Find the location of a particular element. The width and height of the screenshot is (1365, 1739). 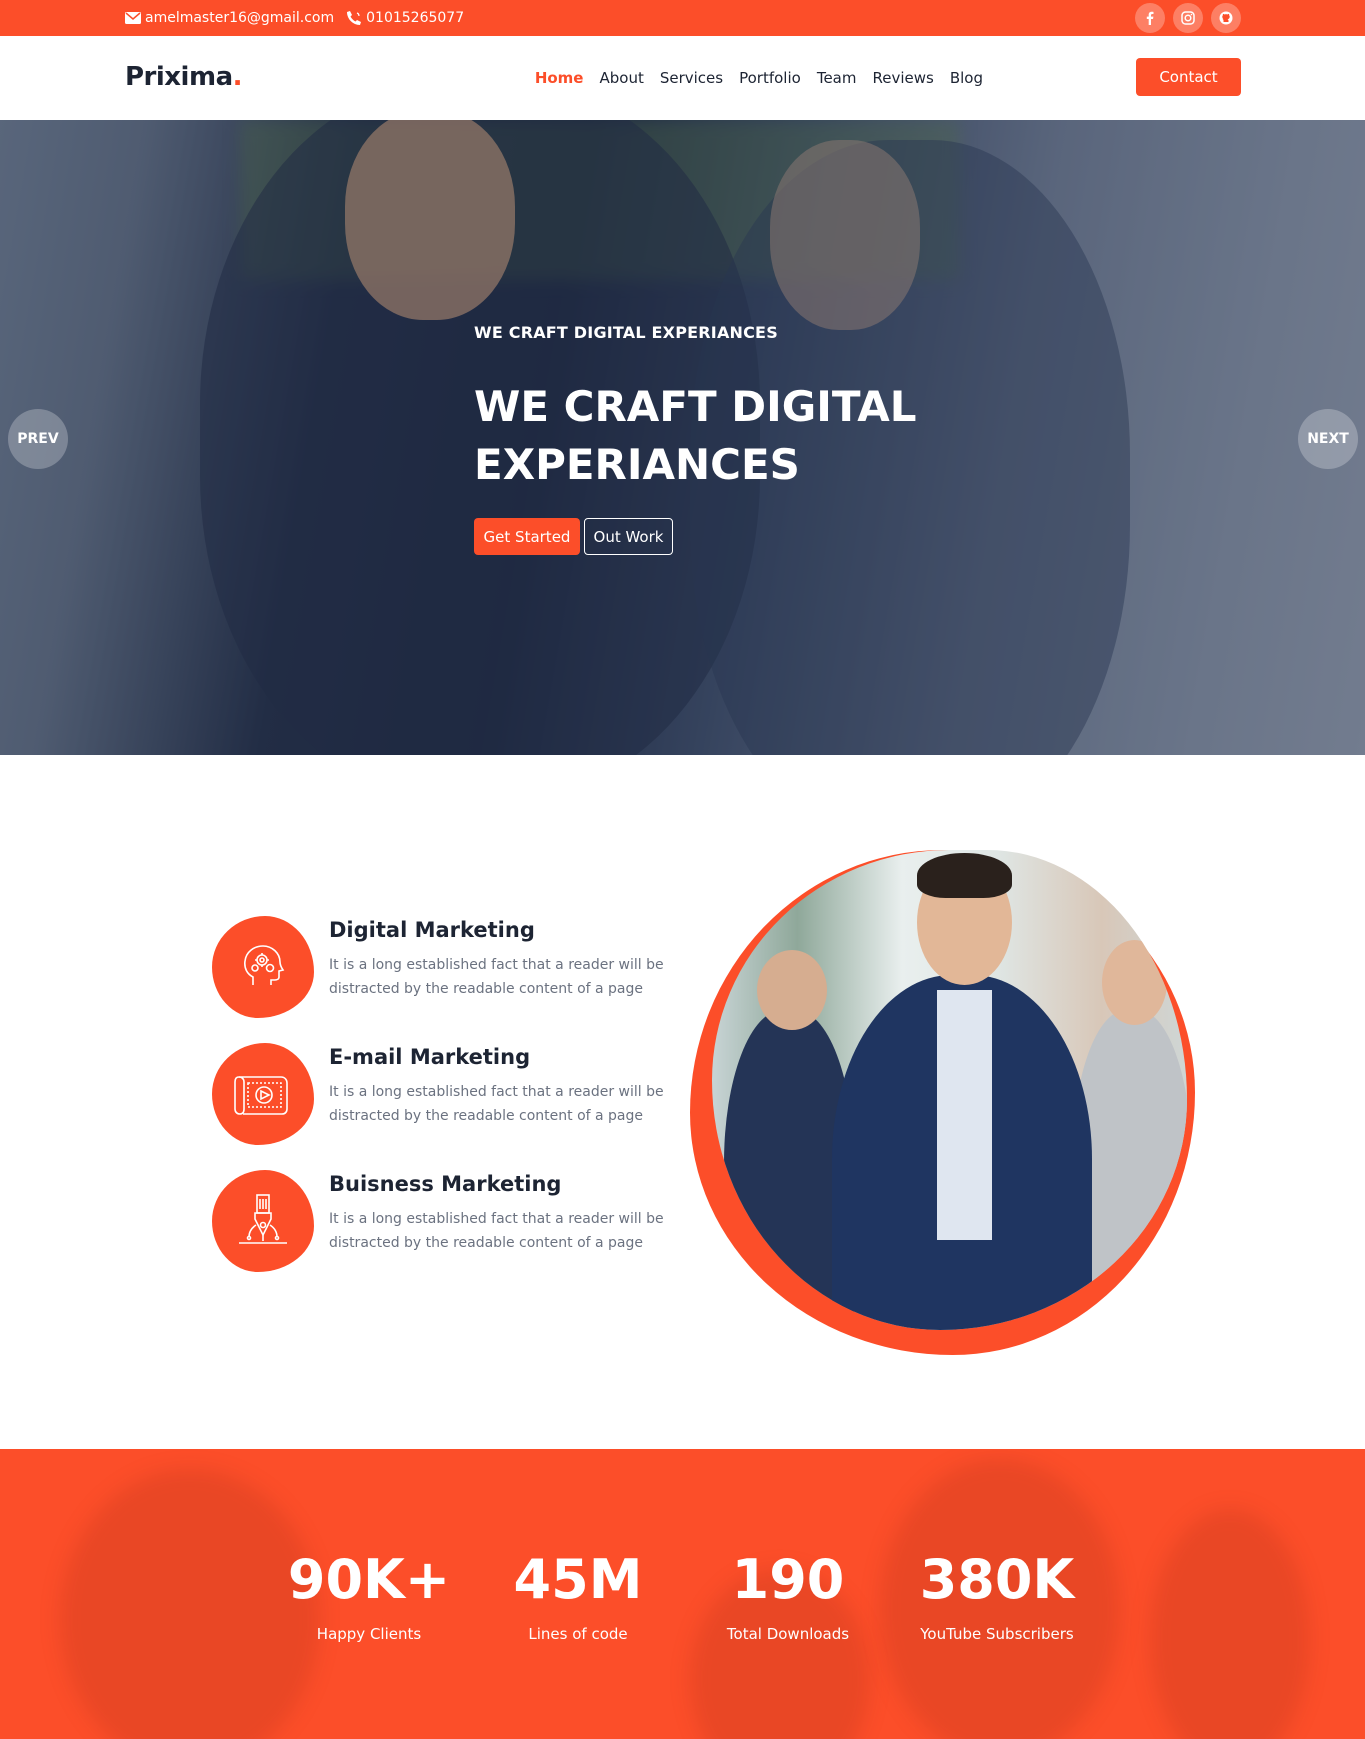

pen-nib-icon is located at coordinates (263, 1219).